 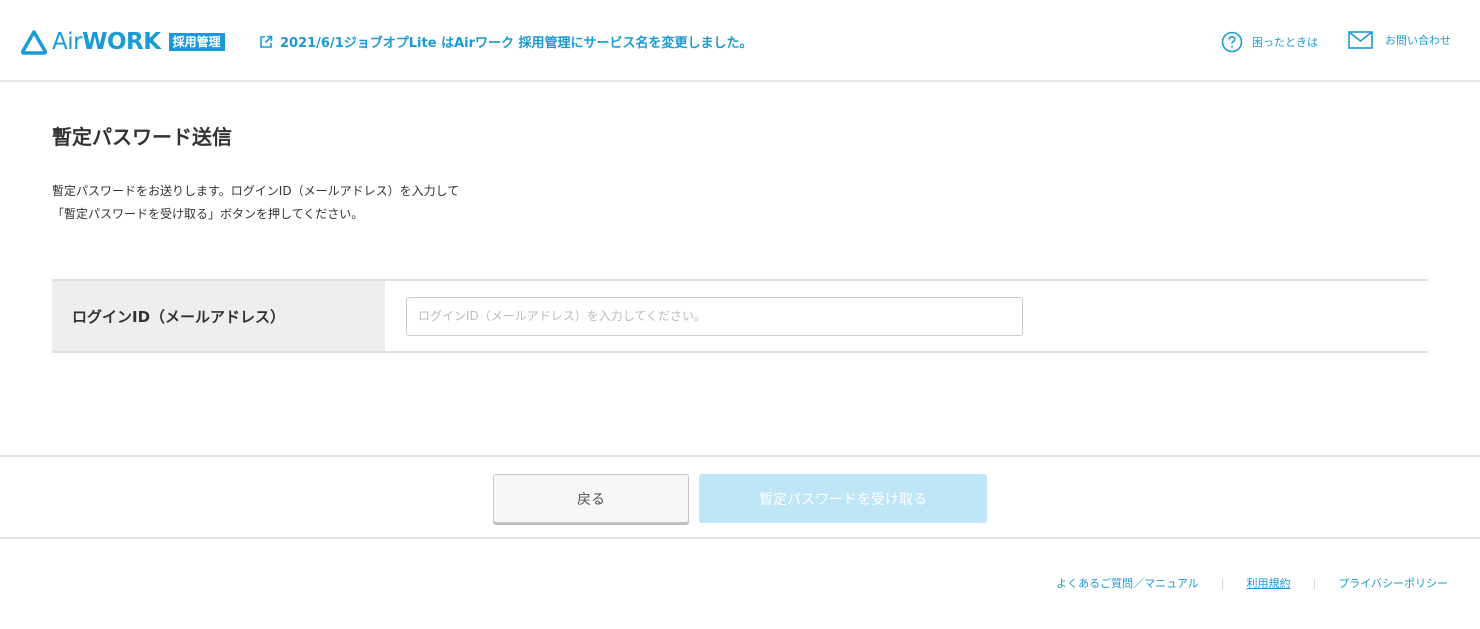 What do you see at coordinates (843, 498) in the screenshot?
I see `receive-temporary-password-button: 暫定パスワードを受け取る` at bounding box center [843, 498].